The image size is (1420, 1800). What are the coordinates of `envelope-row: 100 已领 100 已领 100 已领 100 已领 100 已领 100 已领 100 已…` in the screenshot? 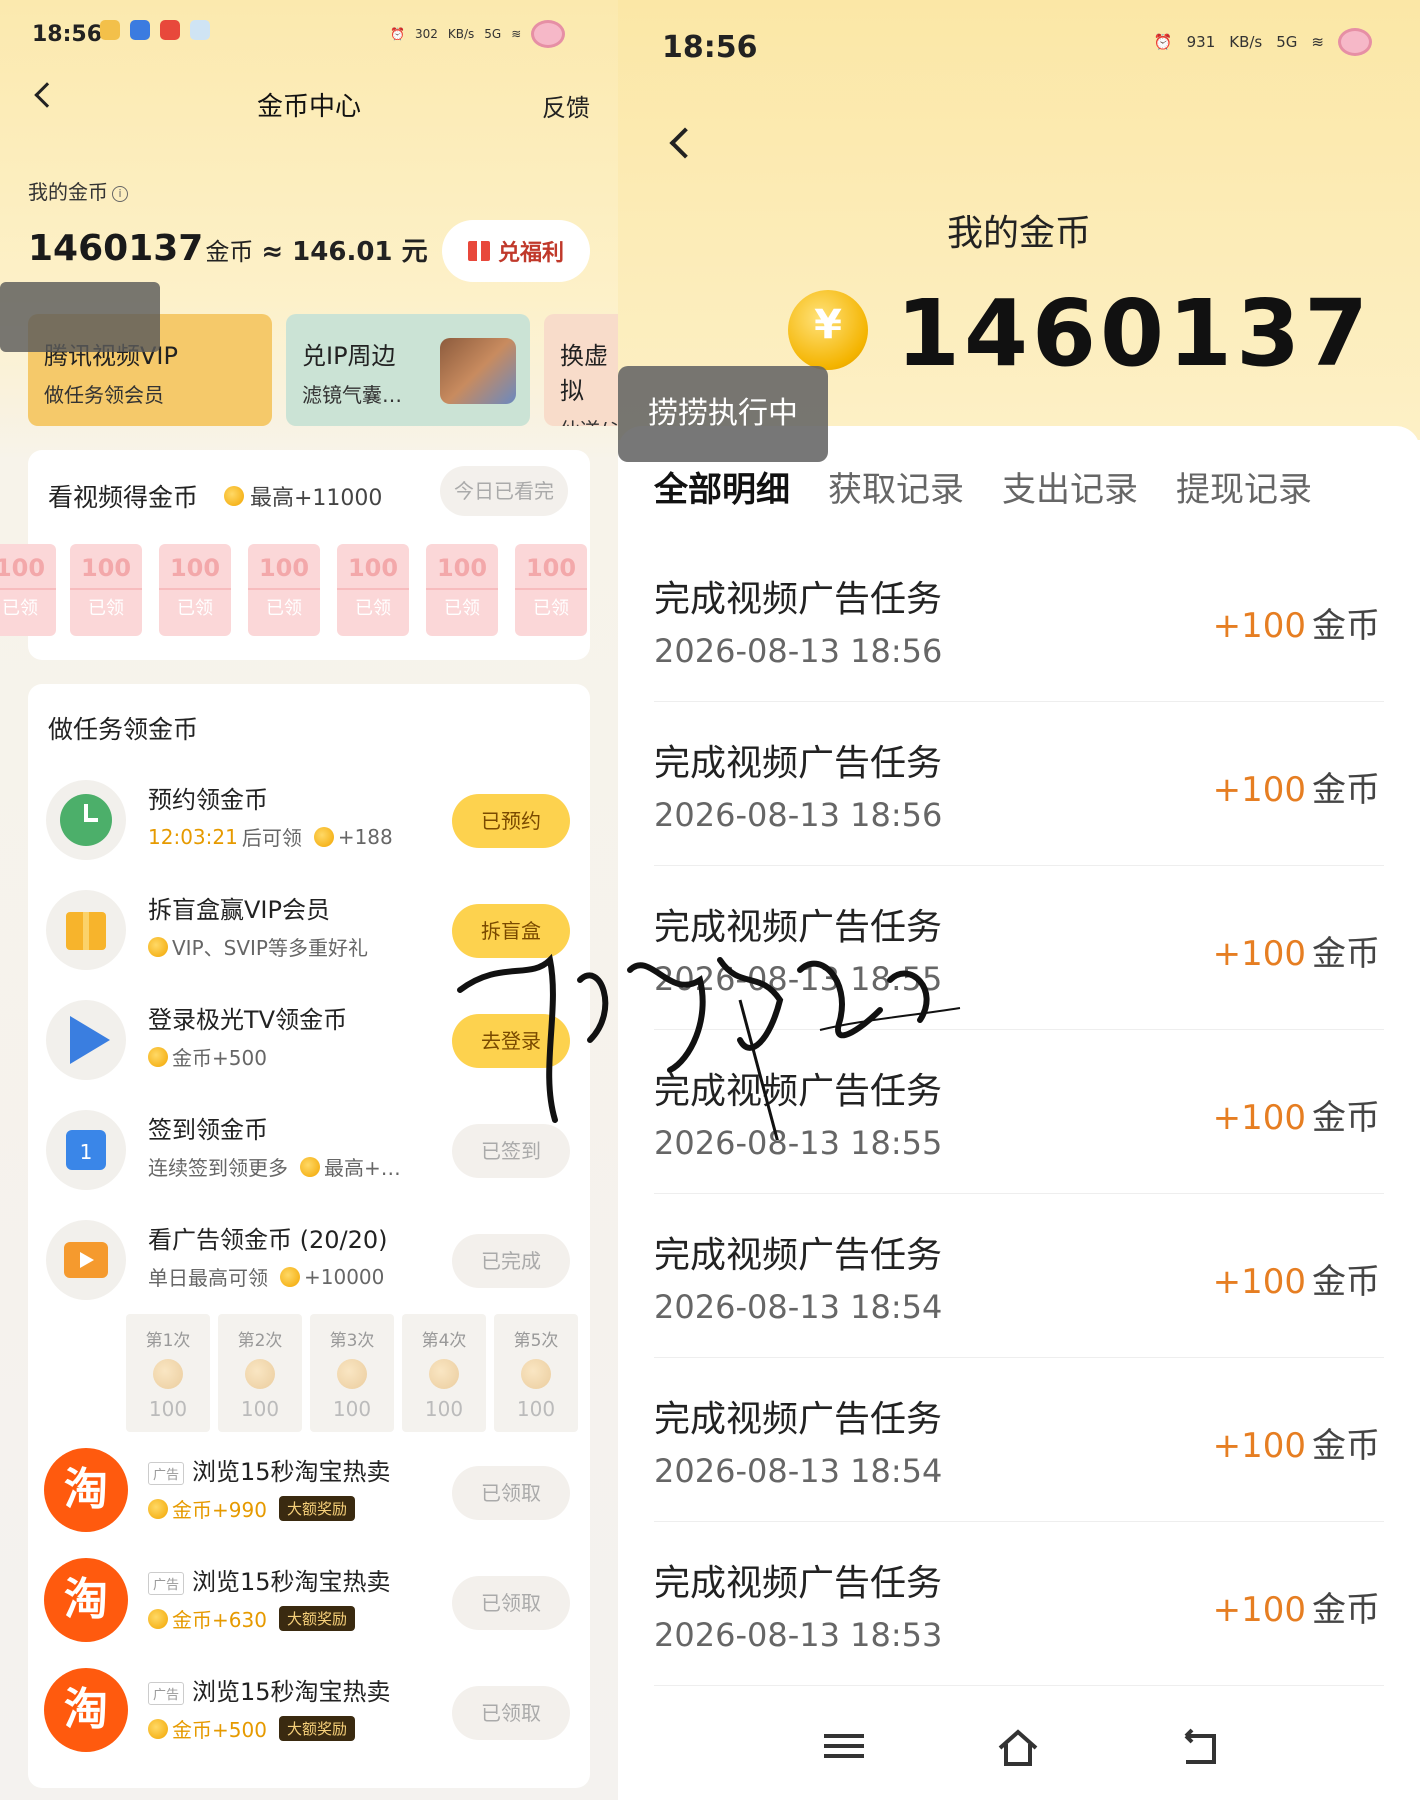 It's located at (295, 592).